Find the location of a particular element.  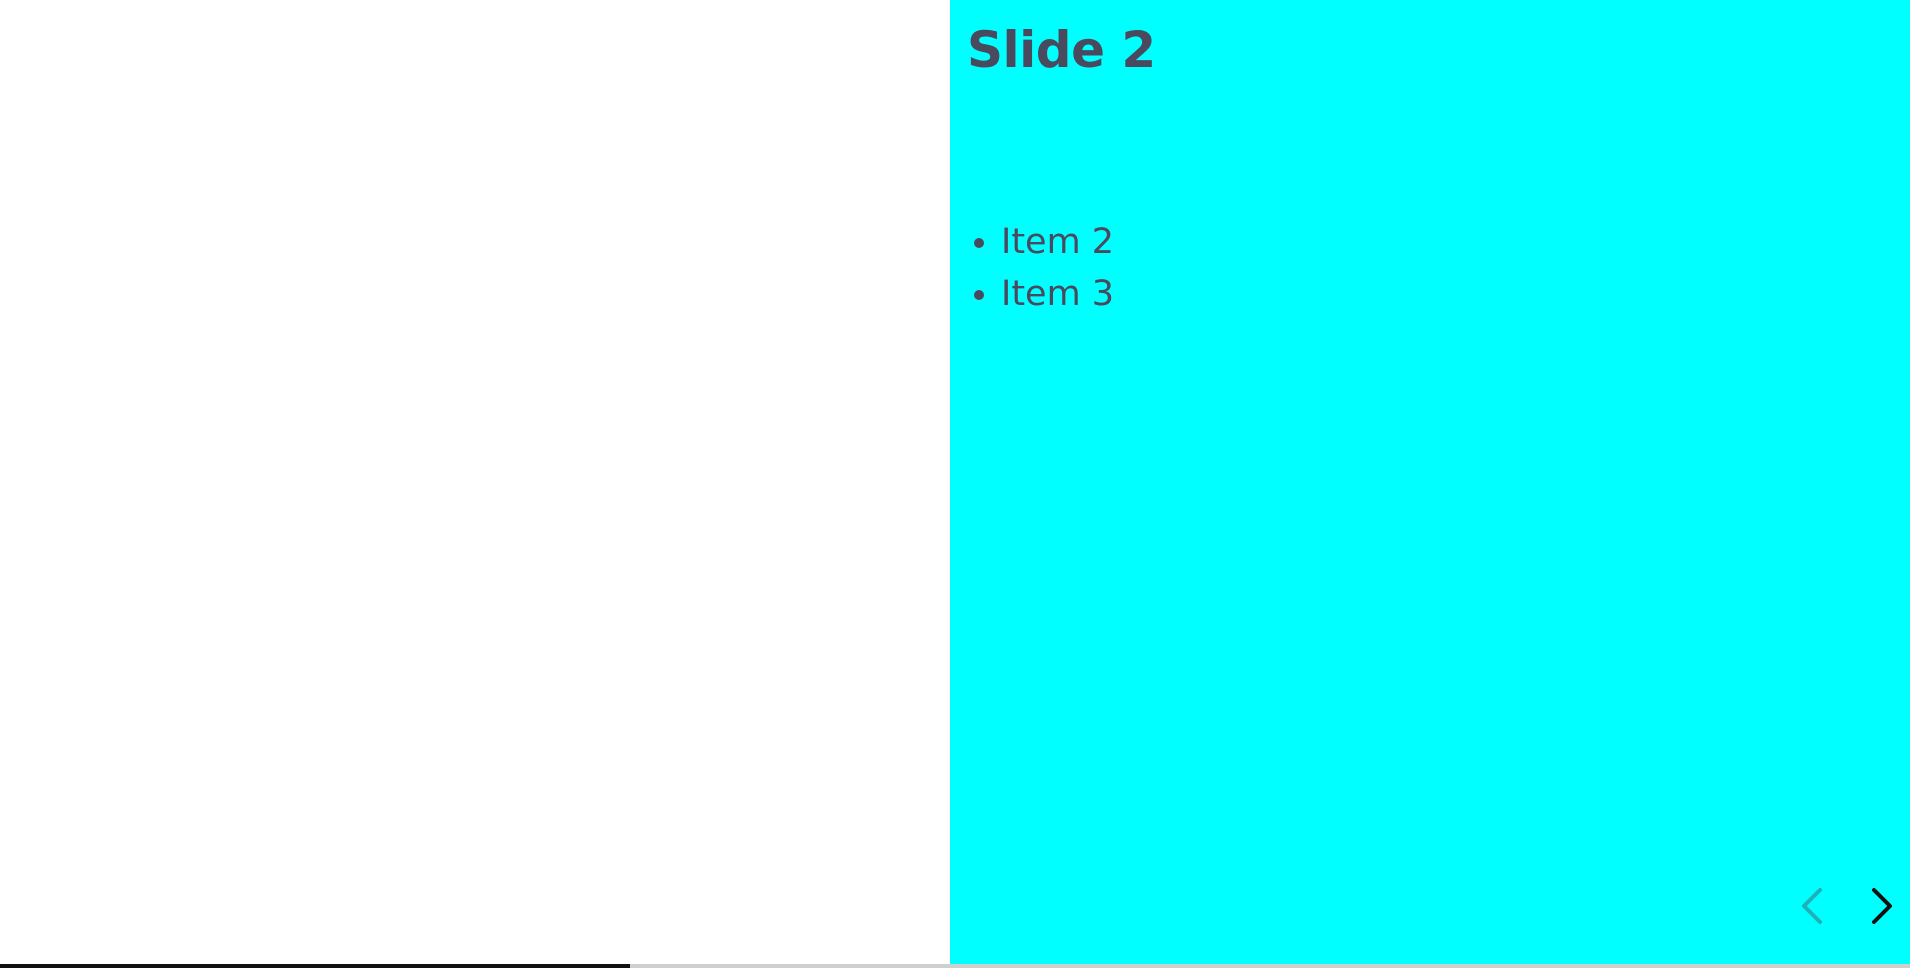

slide-bullet-list: Item 2 Item 3 is located at coordinates (1438, 268).